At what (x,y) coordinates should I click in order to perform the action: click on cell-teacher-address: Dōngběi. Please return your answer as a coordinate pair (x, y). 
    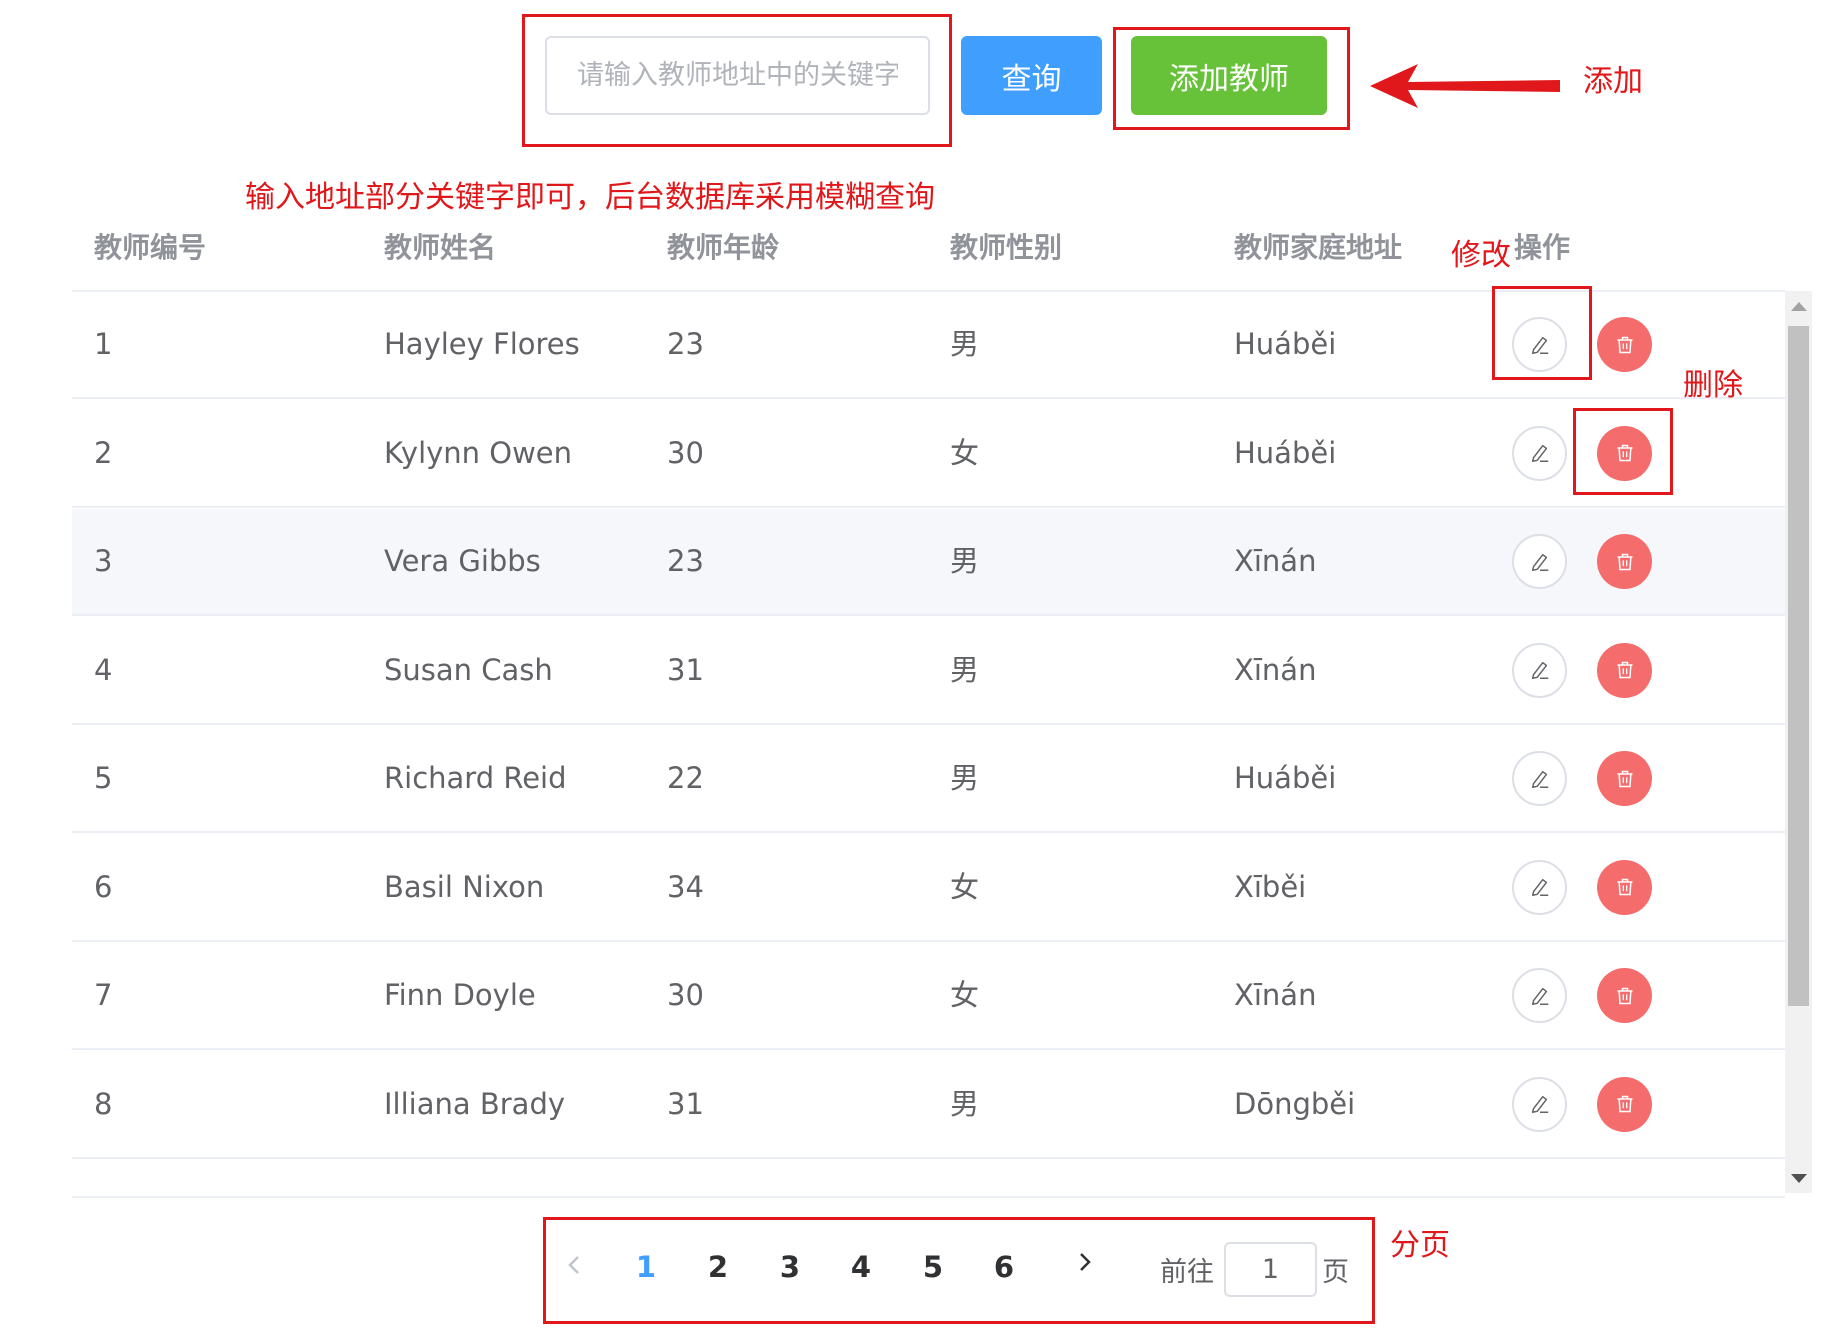
    Looking at the image, I should click on (1295, 1103).